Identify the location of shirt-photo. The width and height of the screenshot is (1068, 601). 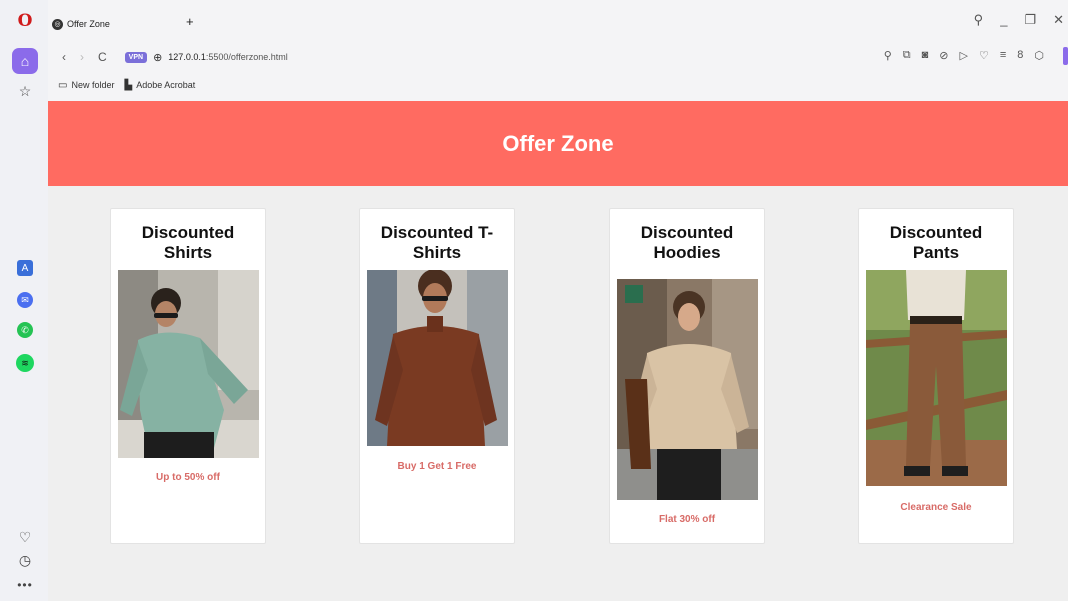
(188, 364).